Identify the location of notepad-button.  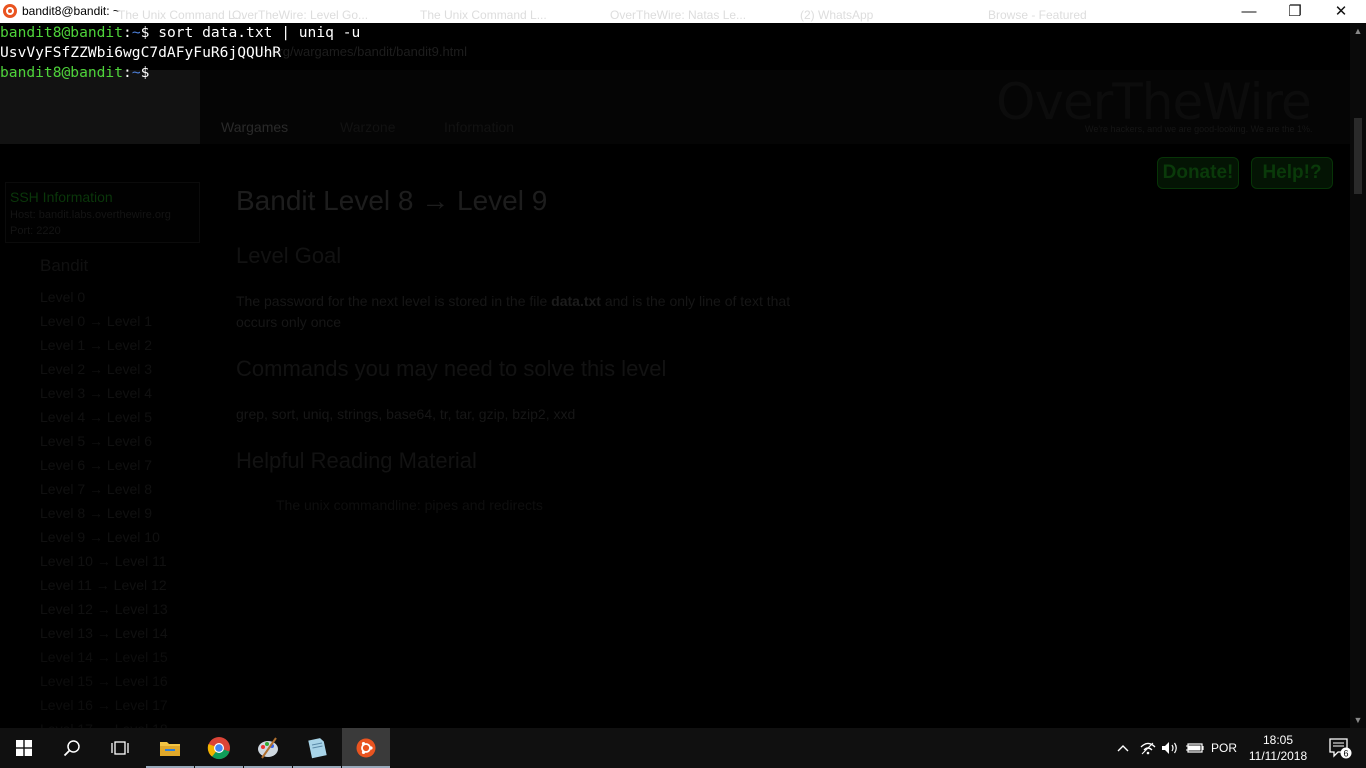
(317, 748).